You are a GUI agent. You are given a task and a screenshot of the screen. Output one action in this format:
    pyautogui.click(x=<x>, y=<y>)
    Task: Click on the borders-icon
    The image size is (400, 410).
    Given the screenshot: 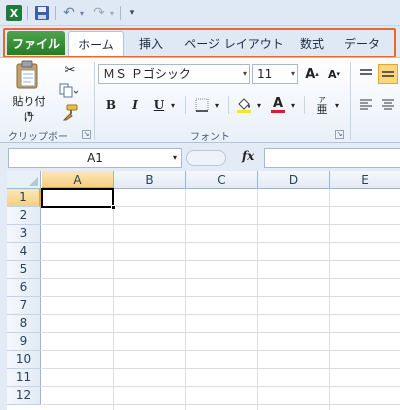 What is the action you would take?
    pyautogui.click(x=202, y=105)
    